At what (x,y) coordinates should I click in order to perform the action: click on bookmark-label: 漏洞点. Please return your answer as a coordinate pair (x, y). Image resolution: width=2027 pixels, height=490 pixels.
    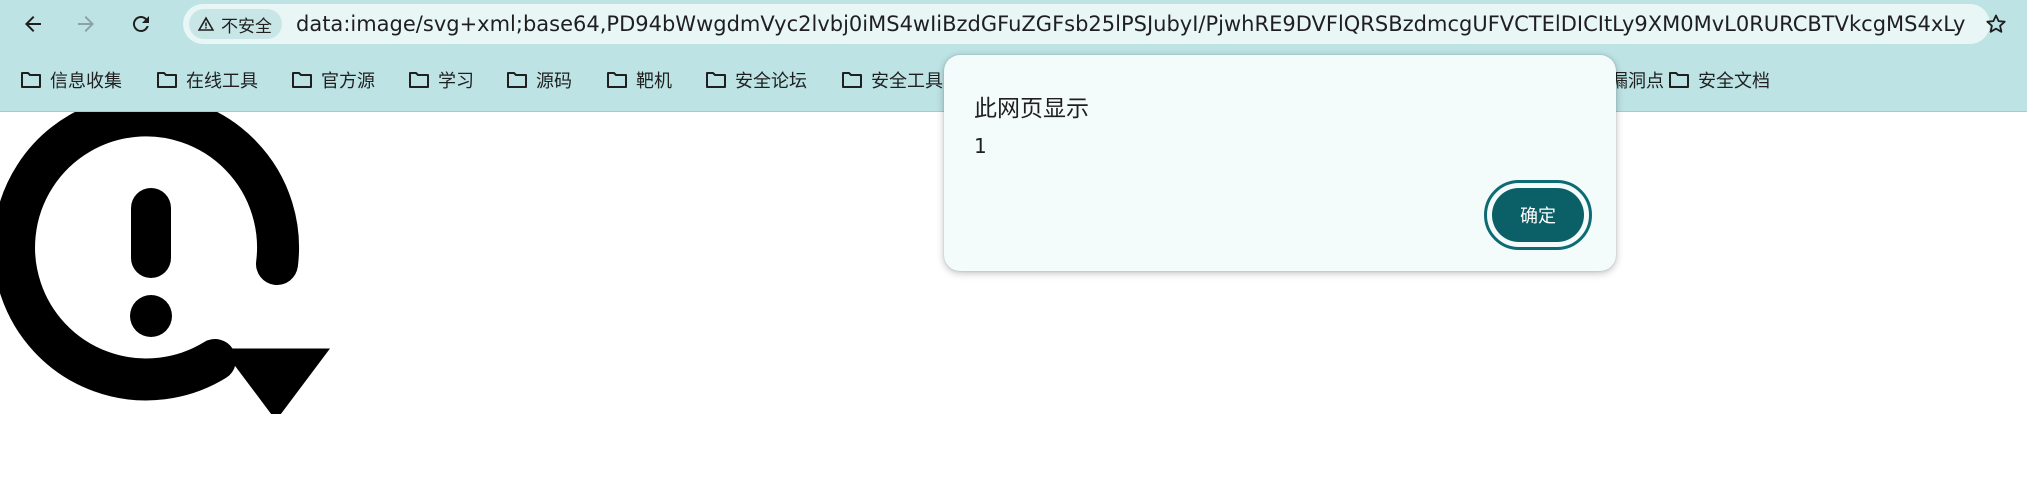
    Looking at the image, I should click on (1637, 81).